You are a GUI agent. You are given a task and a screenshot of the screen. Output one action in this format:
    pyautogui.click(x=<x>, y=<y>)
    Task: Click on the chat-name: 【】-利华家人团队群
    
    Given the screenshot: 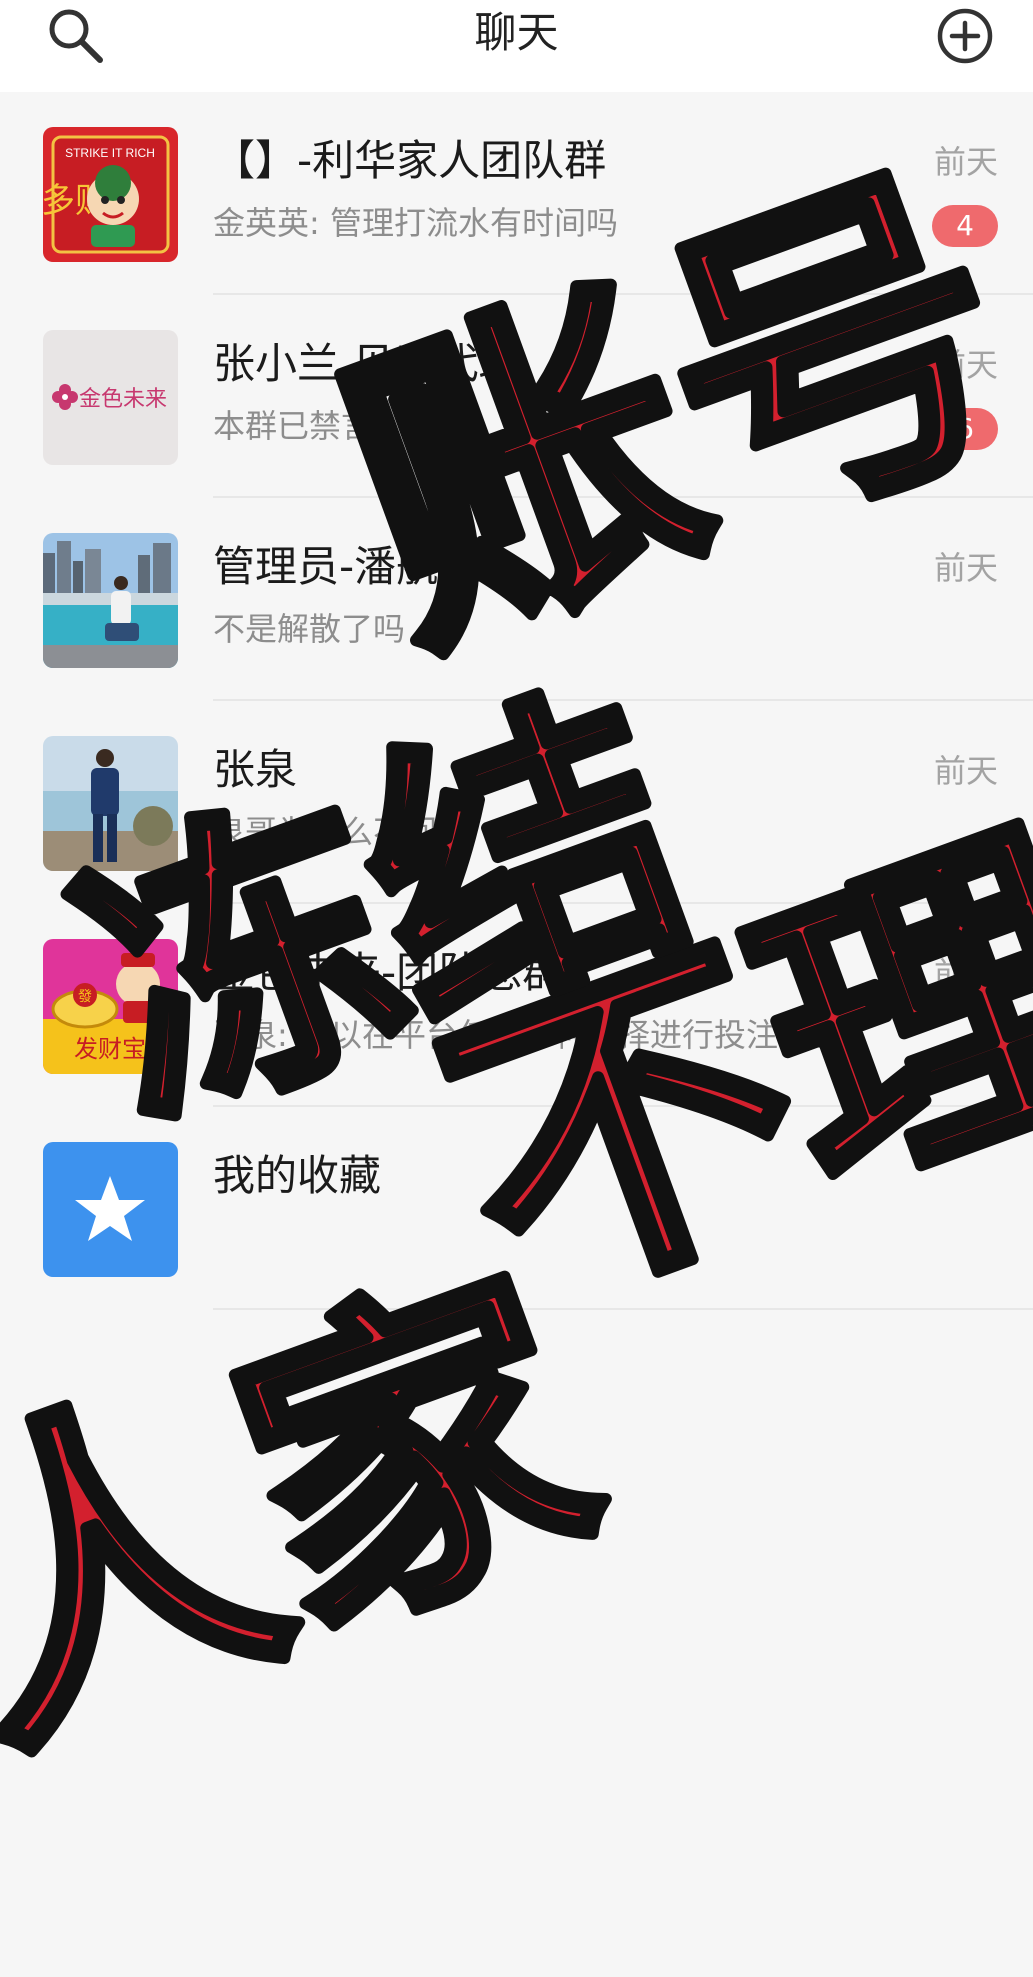 What is the action you would take?
    pyautogui.click(x=410, y=160)
    